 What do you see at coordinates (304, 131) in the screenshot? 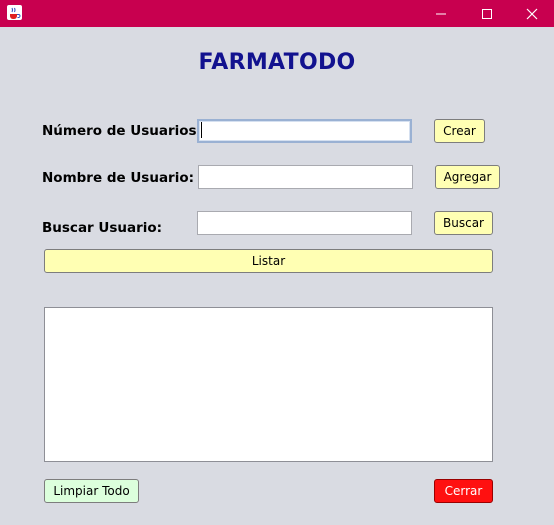
I see `numero-usuarios-input` at bounding box center [304, 131].